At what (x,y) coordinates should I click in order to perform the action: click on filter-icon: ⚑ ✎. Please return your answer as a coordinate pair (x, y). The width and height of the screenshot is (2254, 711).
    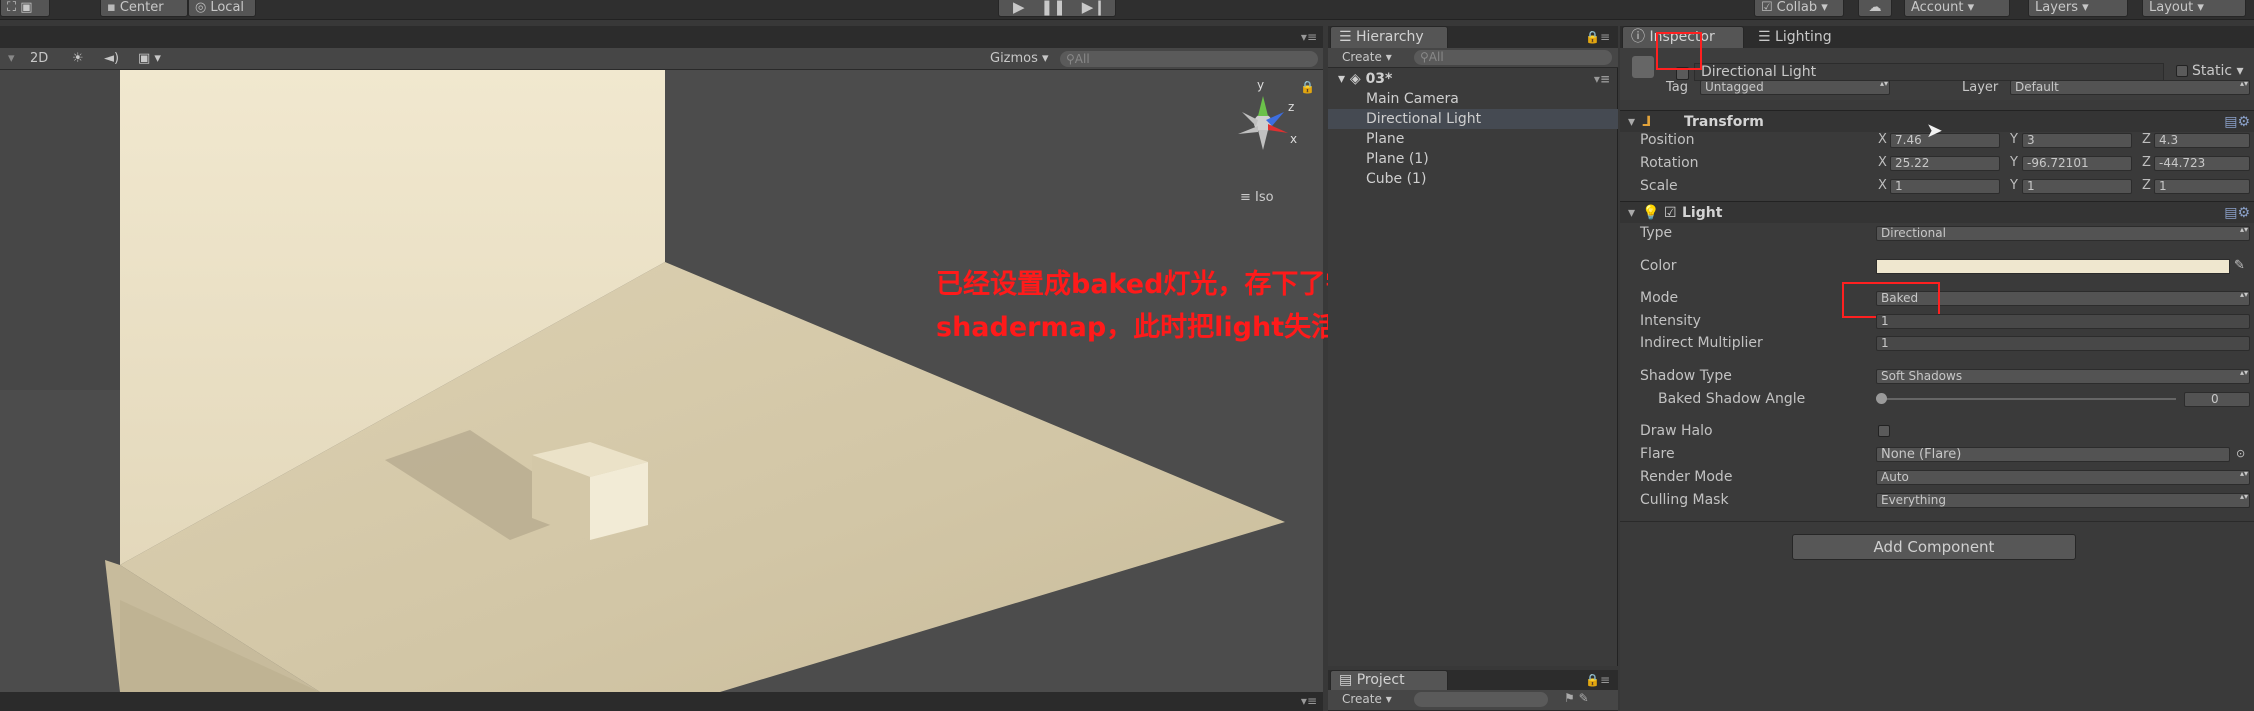
    Looking at the image, I should click on (1576, 698).